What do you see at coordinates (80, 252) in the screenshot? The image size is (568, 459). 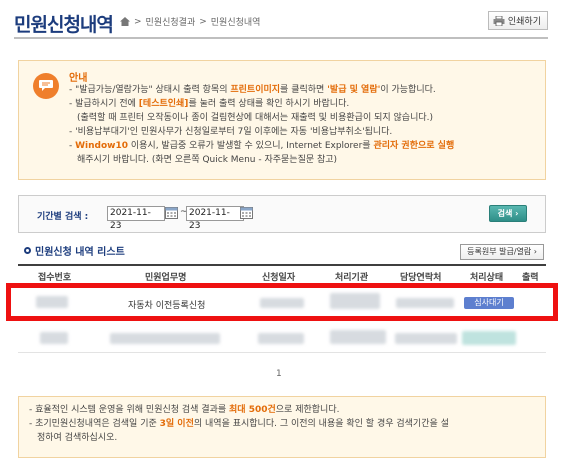 I see `list-title-text: 민원신청 내역 리스트` at bounding box center [80, 252].